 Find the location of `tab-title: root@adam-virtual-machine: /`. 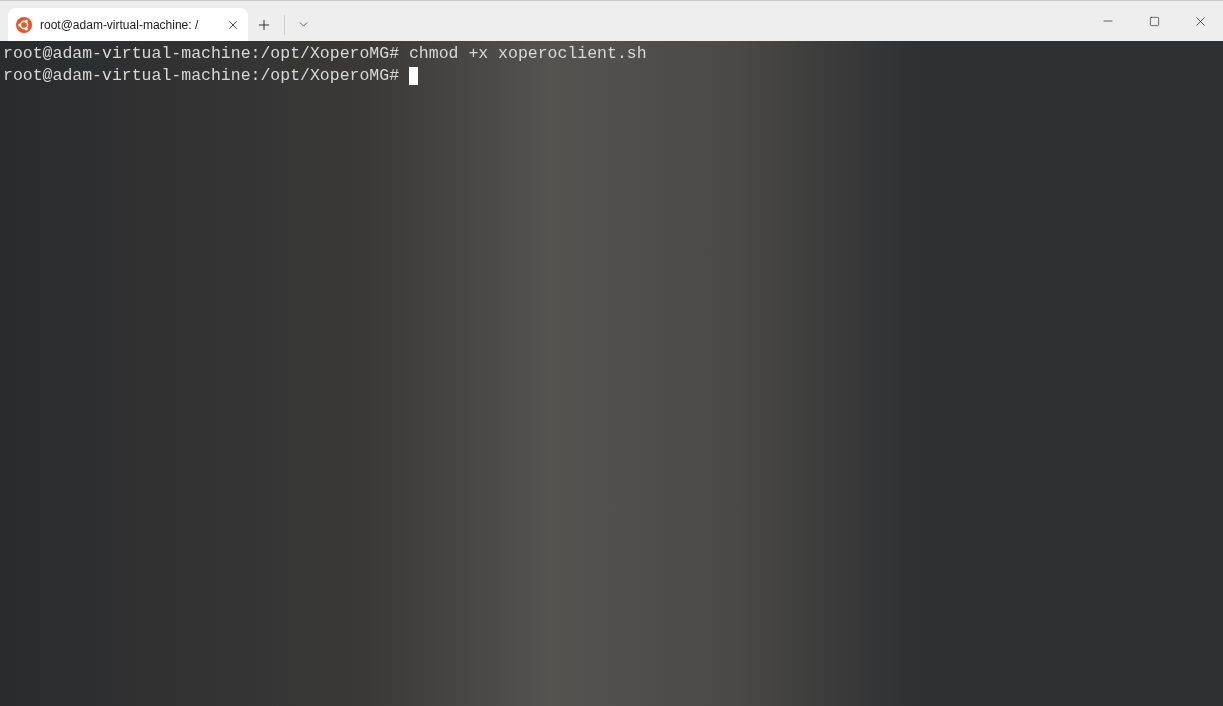

tab-title: root@adam-virtual-machine: / is located at coordinates (120, 25).